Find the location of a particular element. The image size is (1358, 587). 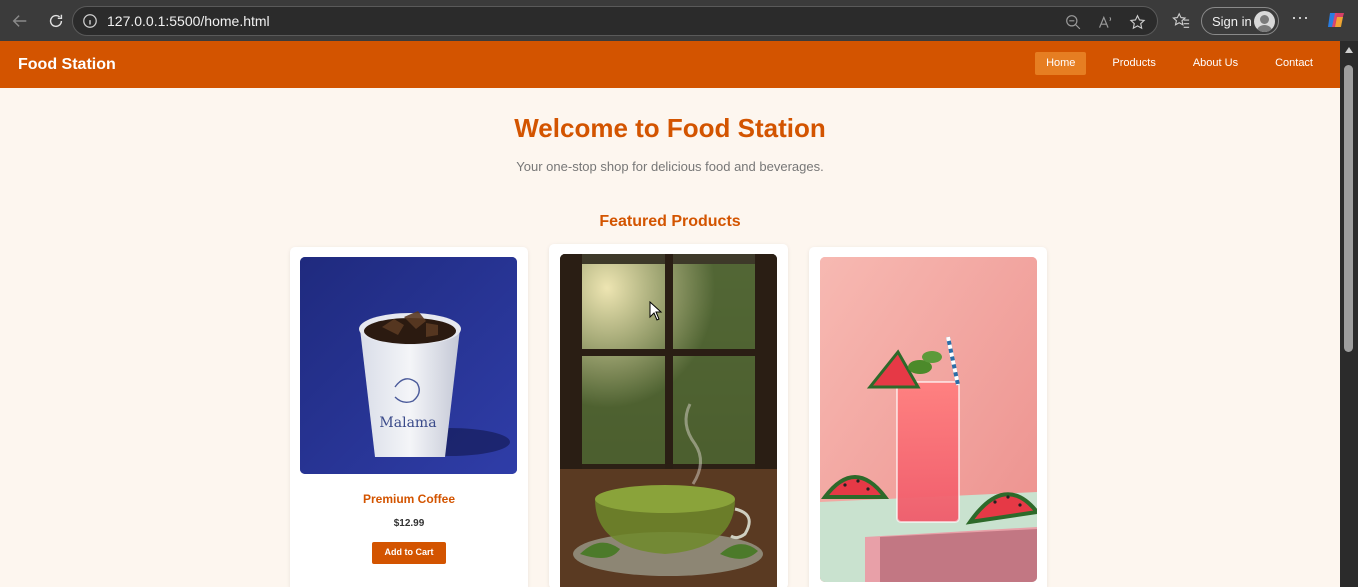

product-card-tea is located at coordinates (668, 415).